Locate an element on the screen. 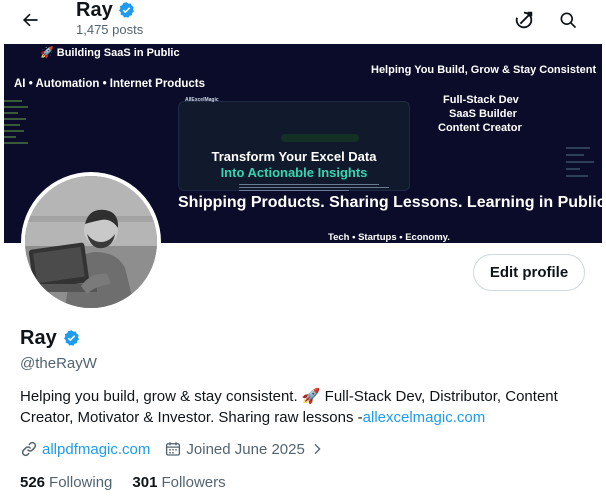 The width and height of the screenshot is (606, 500). followers-link: 301 Followers is located at coordinates (178, 482).